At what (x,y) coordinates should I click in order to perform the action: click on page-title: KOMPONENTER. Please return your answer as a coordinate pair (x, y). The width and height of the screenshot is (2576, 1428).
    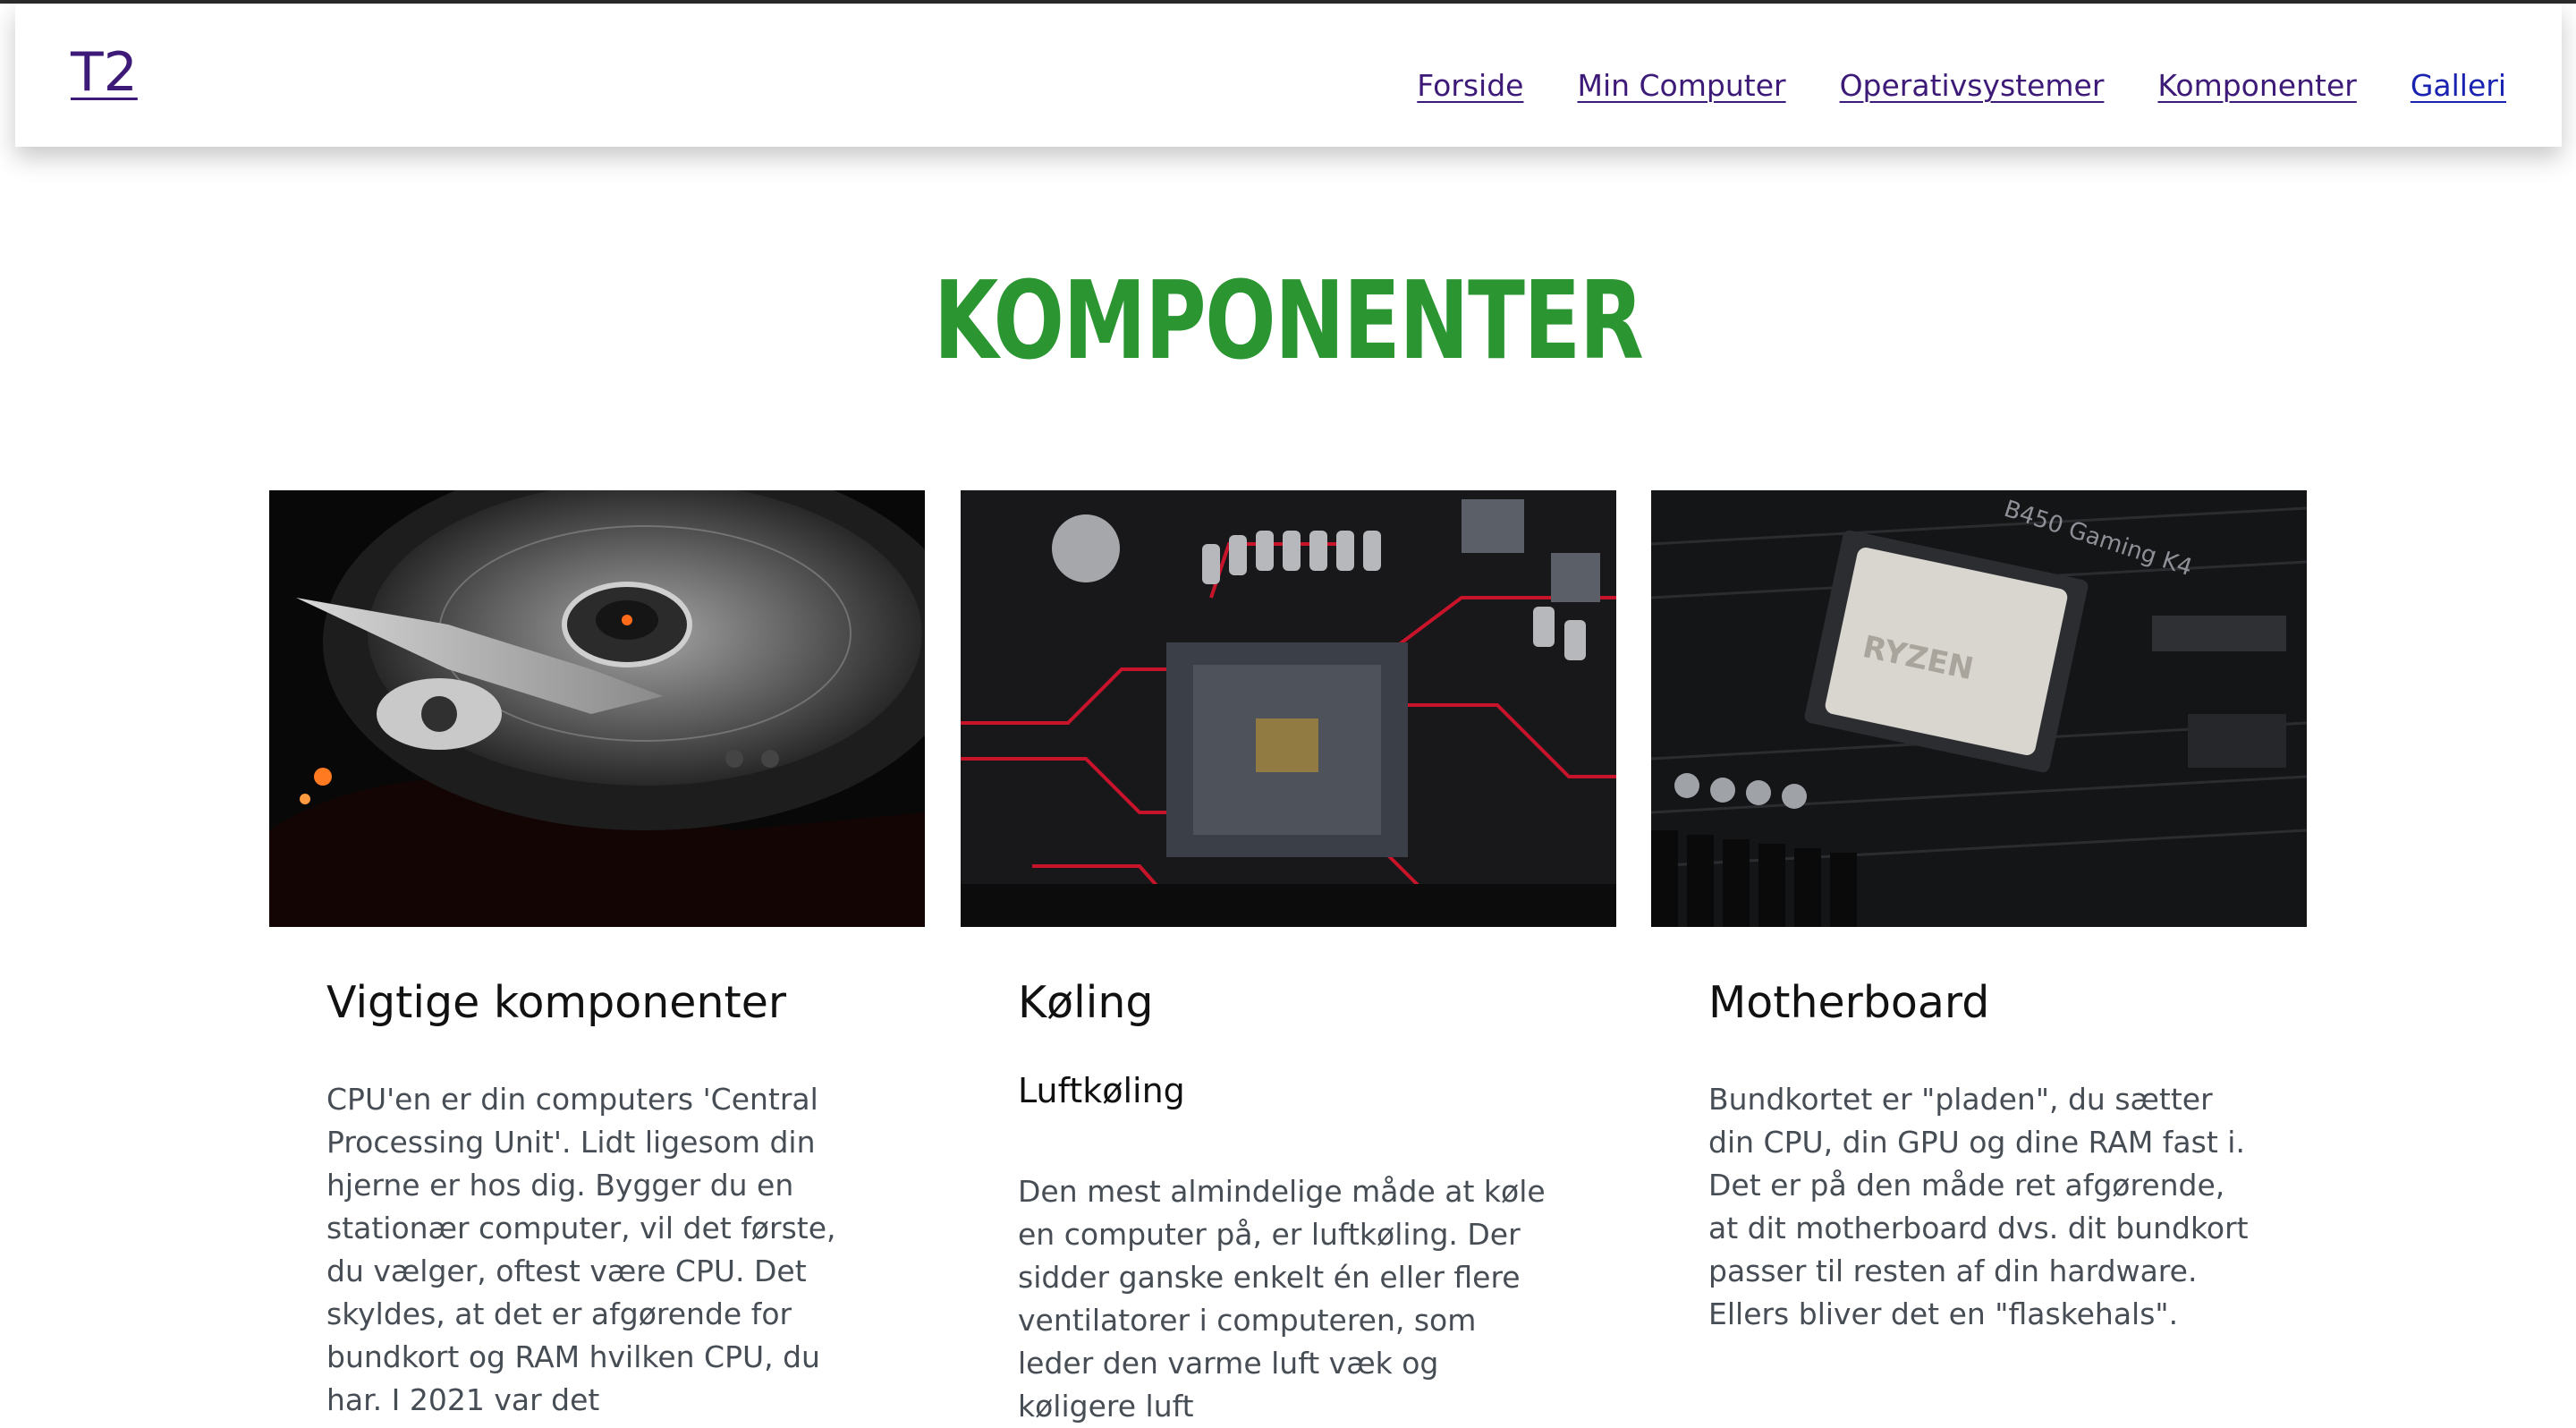
    Looking at the image, I should click on (1288, 321).